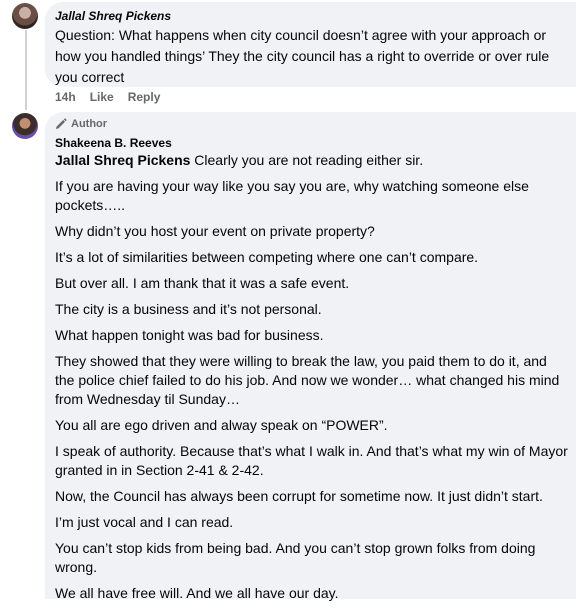  What do you see at coordinates (144, 97) in the screenshot?
I see `reply-button: Reply` at bounding box center [144, 97].